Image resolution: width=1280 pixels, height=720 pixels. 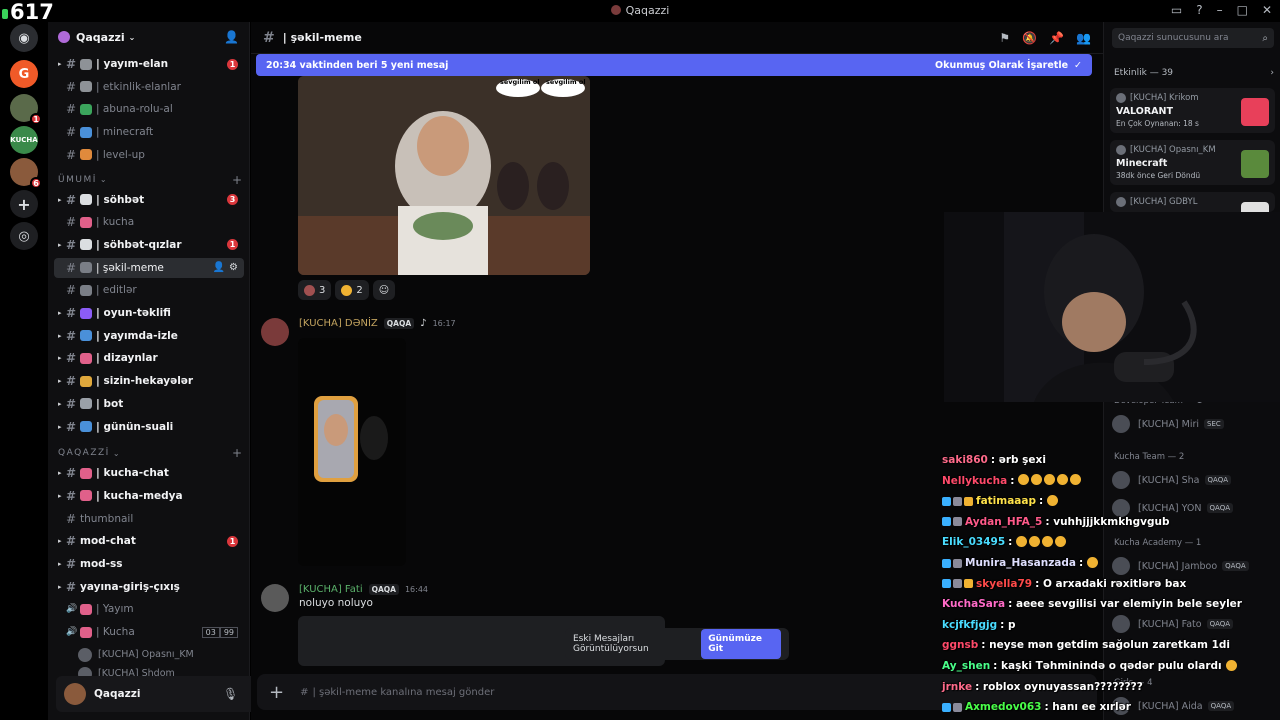 I want to click on channel-item: 🔊 | Yayım, so click(x=149, y=609).